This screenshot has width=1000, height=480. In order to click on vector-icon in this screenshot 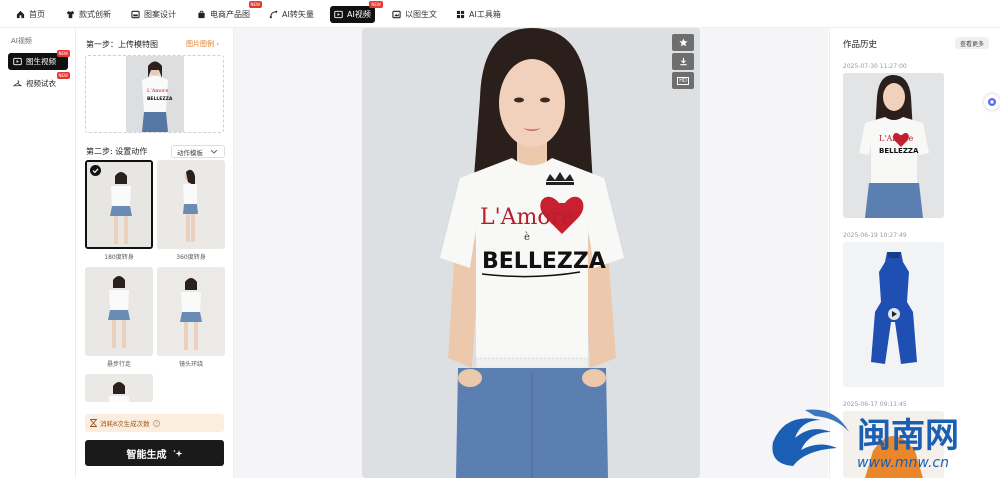, I will do `click(273, 14)`.